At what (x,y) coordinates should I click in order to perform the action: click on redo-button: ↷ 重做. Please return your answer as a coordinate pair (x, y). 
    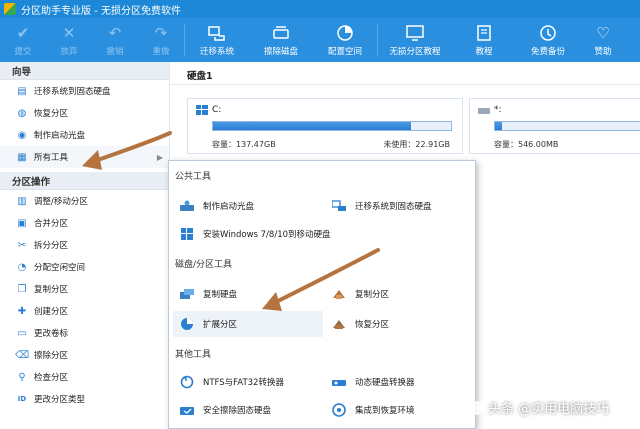
    Looking at the image, I should click on (161, 40).